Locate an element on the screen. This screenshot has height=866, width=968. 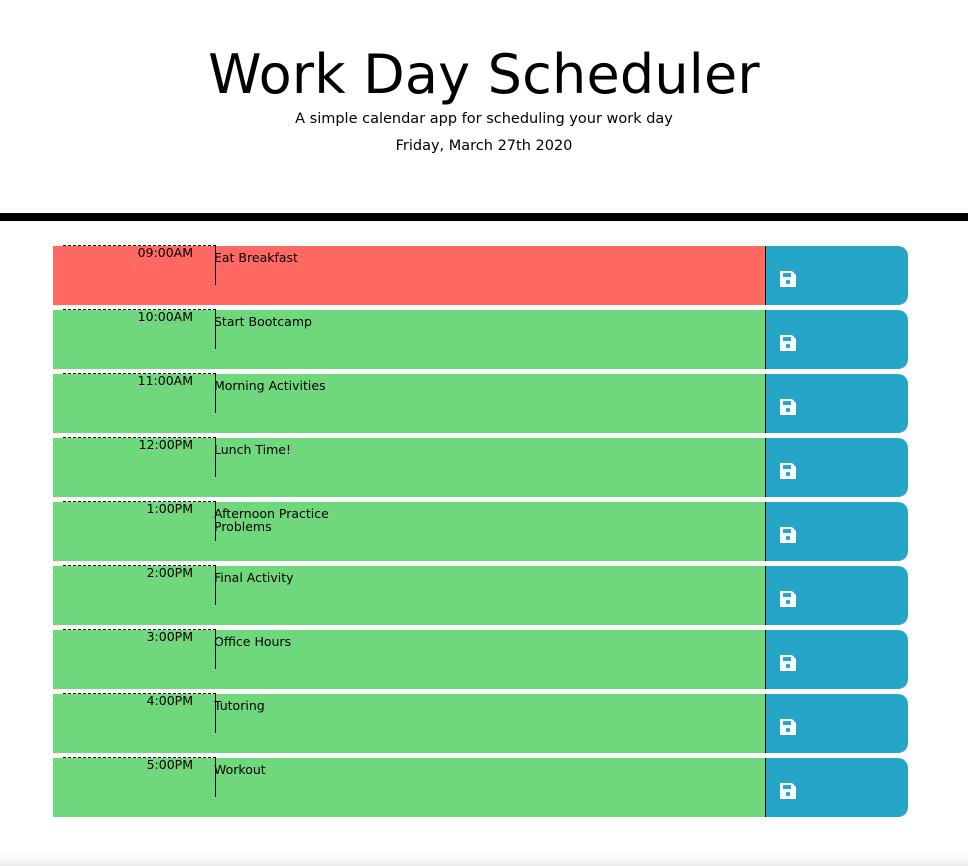
page-title: Work Day Scheduler is located at coordinates (484, 74).